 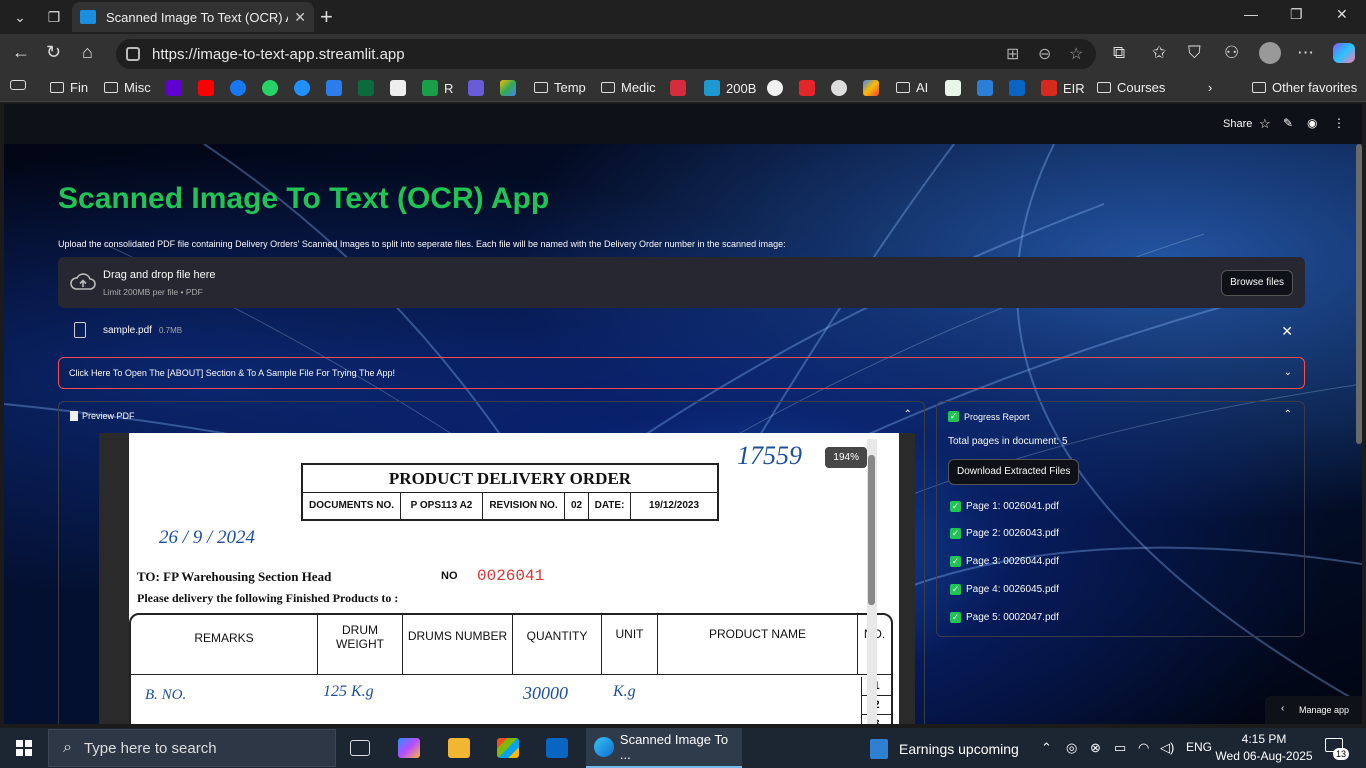 I want to click on favorites-menu-icon, so click(x=21, y=85).